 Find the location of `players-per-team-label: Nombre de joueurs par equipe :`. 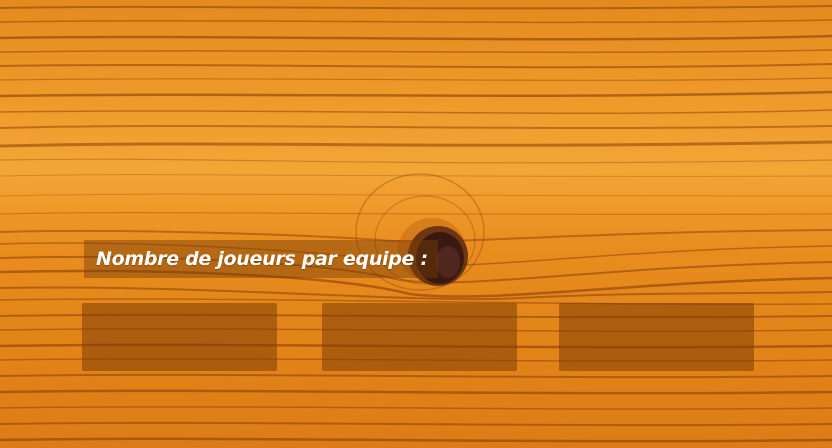

players-per-team-label: Nombre de joueurs par equipe : is located at coordinates (261, 259).